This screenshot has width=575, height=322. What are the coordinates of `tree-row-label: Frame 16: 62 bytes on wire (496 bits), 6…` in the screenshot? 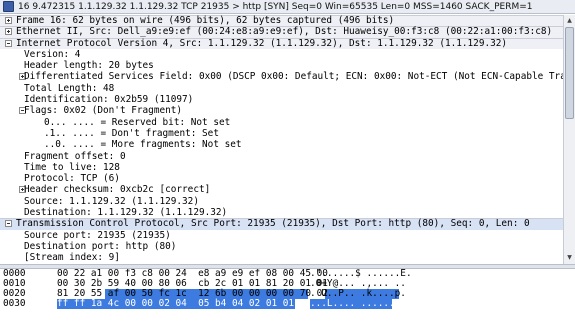 It's located at (205, 20).